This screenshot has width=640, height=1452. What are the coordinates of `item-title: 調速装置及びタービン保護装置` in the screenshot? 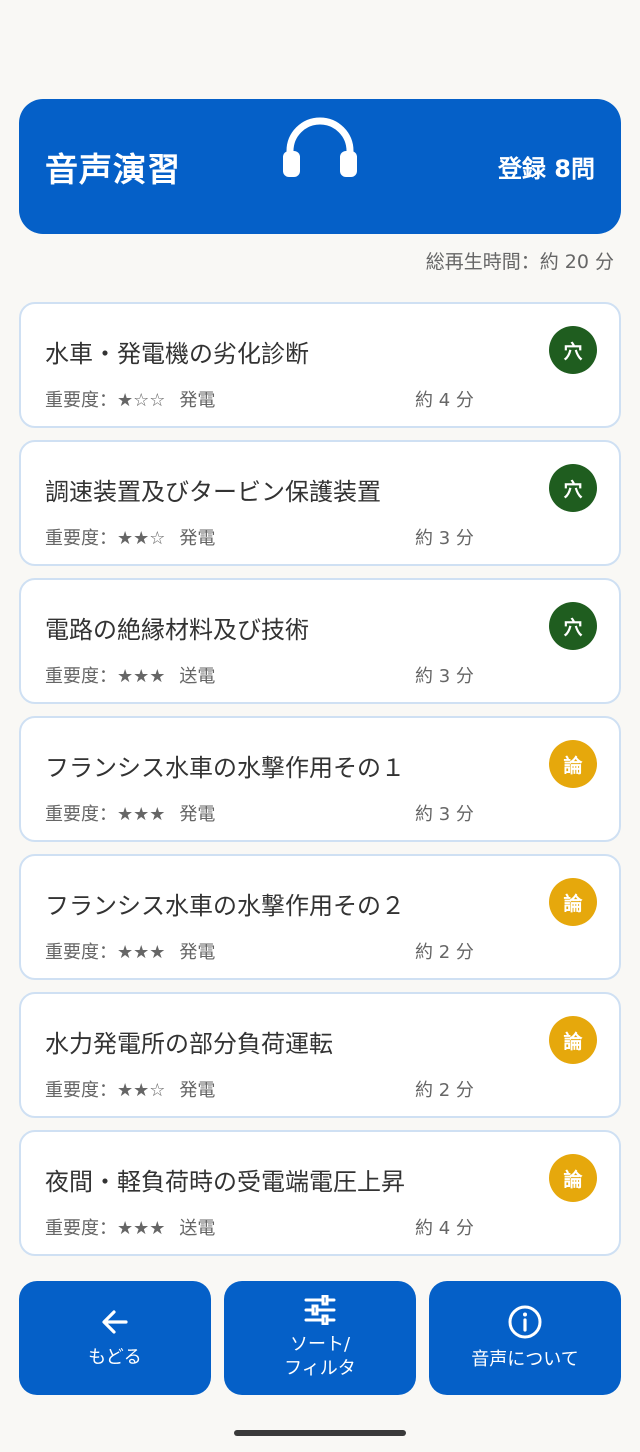 It's located at (213, 492).